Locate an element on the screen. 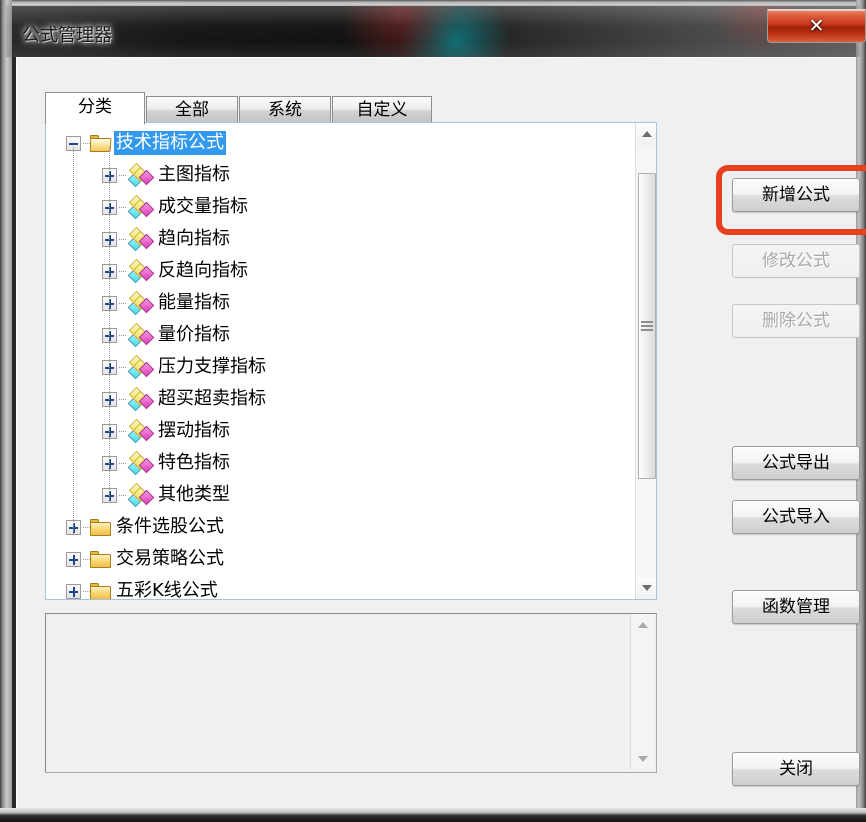  tab-0: 分类 is located at coordinates (95, 108).